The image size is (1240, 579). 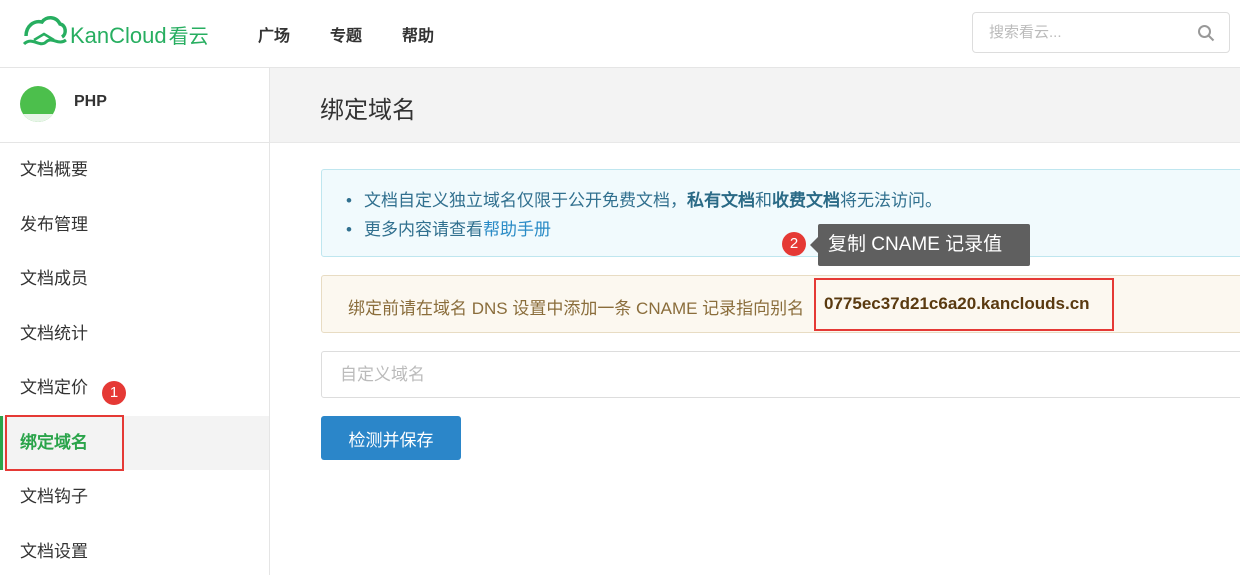 I want to click on info-text: 将无法访问。, so click(x=891, y=200).